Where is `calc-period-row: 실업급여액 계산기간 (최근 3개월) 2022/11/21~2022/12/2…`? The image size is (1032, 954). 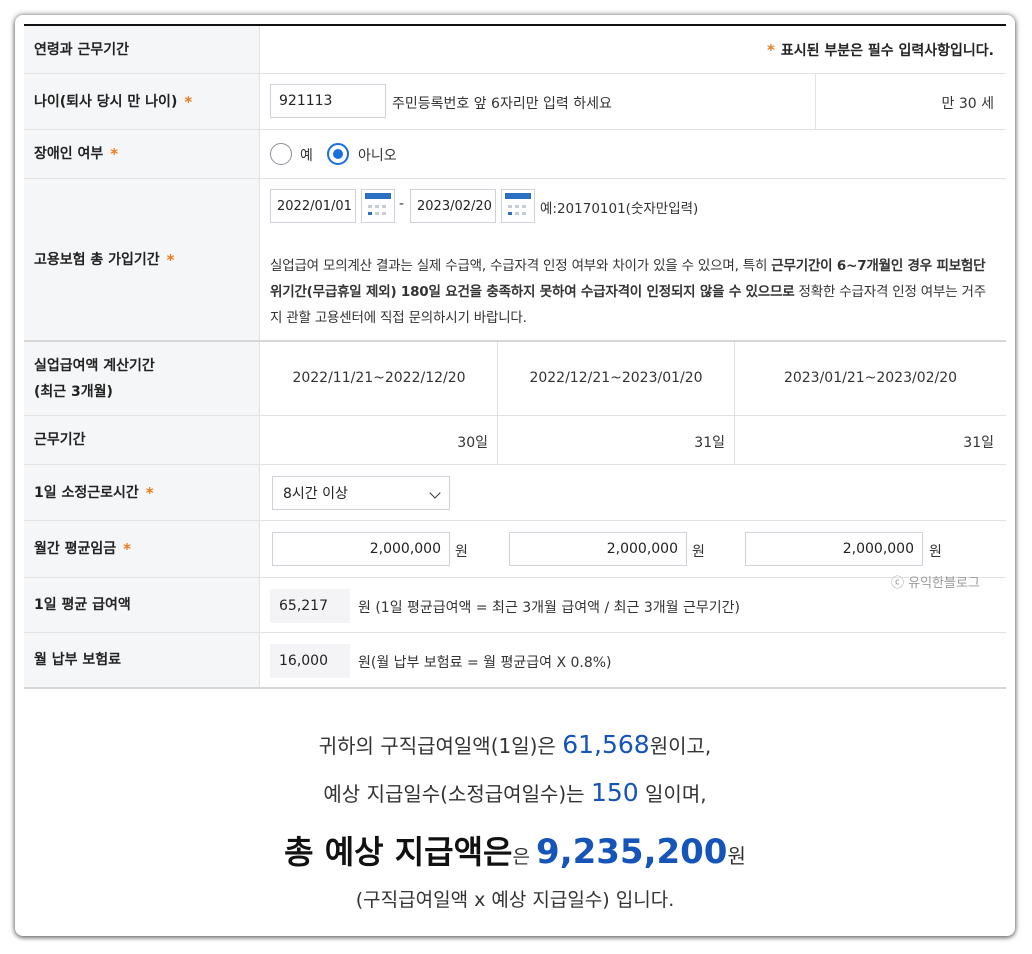 calc-period-row: 실업급여액 계산기간 (최근 3개월) 2022/11/21~2022/12/2… is located at coordinates (515, 379).